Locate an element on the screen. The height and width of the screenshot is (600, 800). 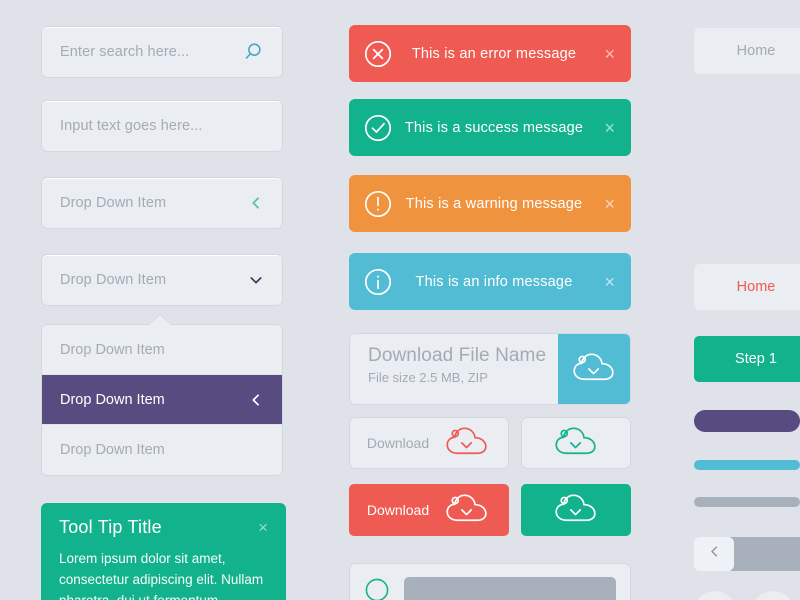
pager-strip is located at coordinates (765, 554).